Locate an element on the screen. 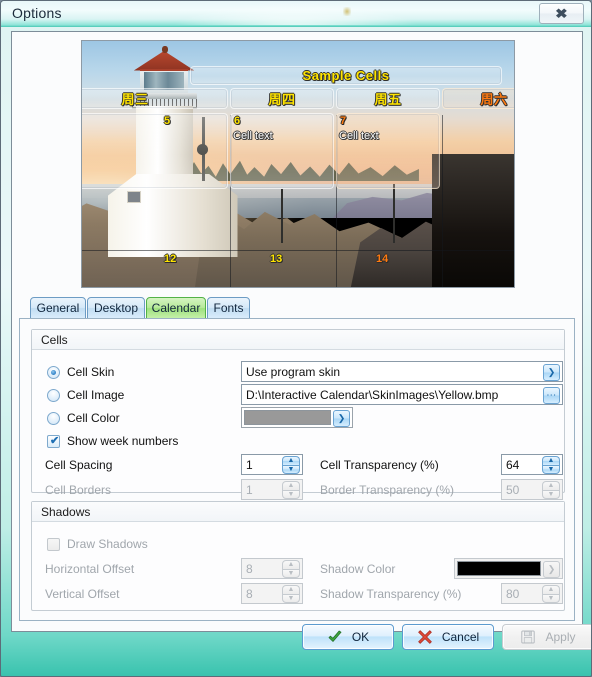 This screenshot has height=677, width=592. title-bar-highlight-dot is located at coordinates (347, 11).